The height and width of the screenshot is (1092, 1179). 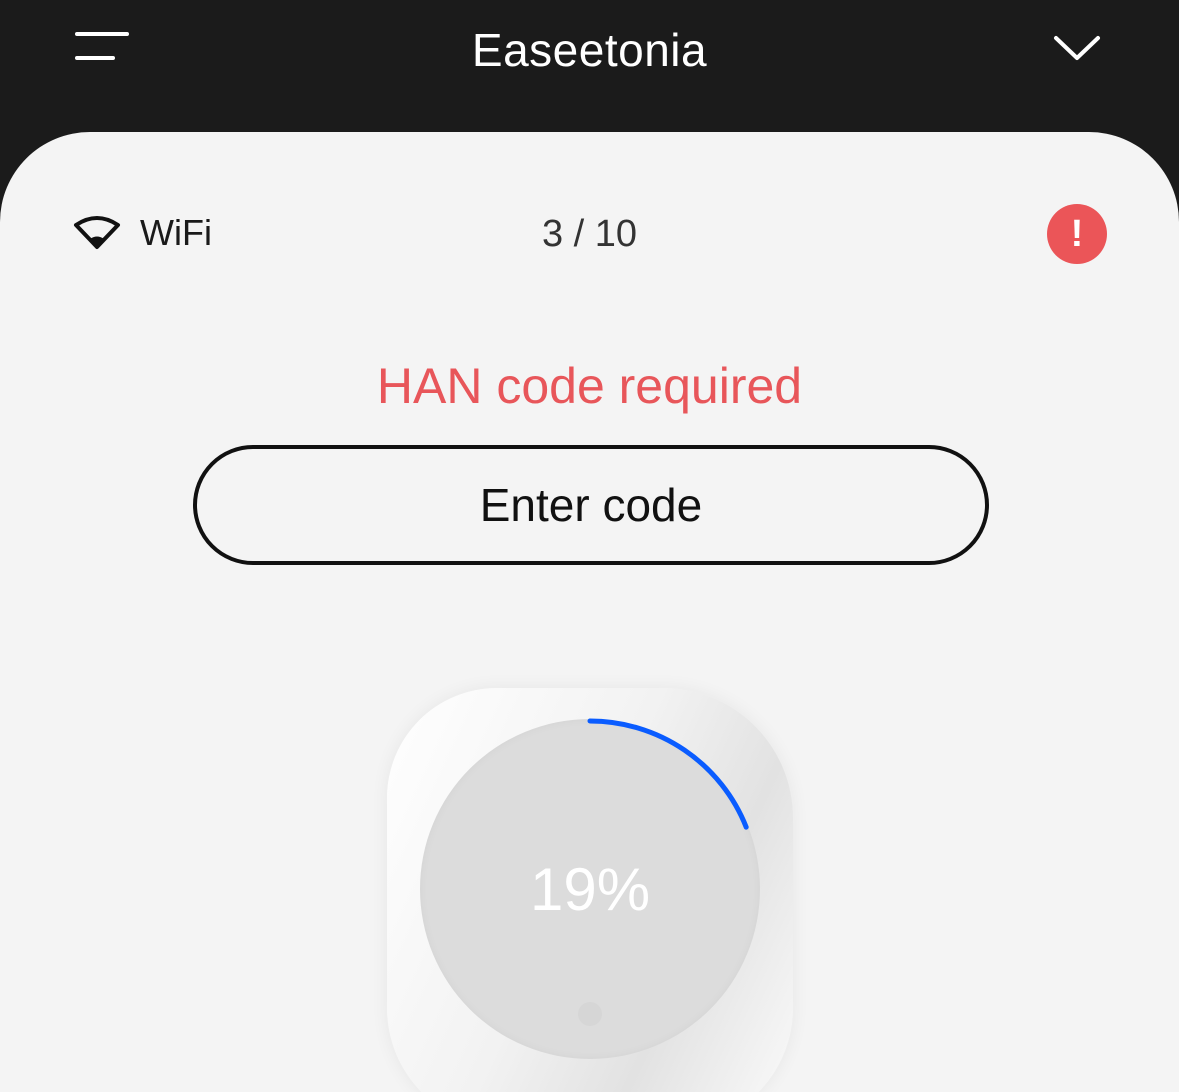 I want to click on dial-indicator-dot, so click(x=590, y=1014).